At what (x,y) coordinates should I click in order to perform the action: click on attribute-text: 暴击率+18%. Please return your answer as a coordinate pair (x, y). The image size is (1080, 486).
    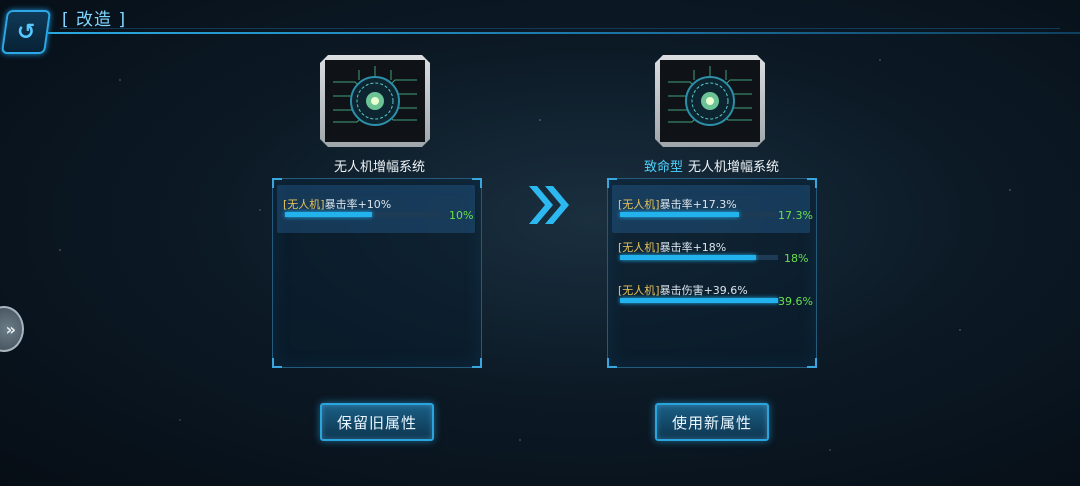
    Looking at the image, I should click on (693, 247).